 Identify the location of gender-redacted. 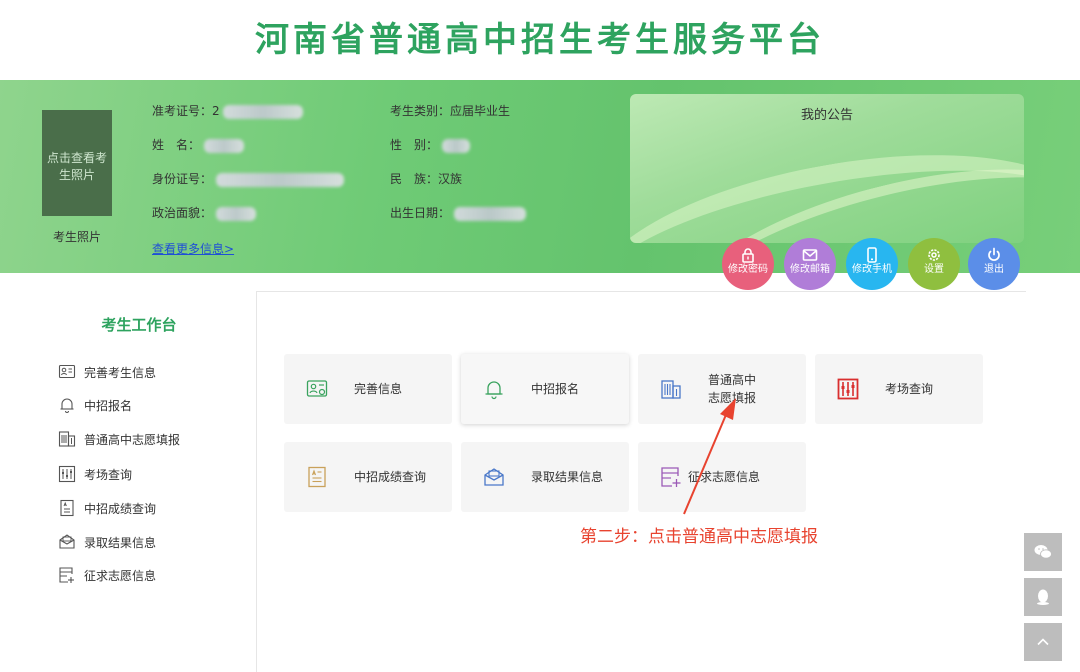
(455, 145).